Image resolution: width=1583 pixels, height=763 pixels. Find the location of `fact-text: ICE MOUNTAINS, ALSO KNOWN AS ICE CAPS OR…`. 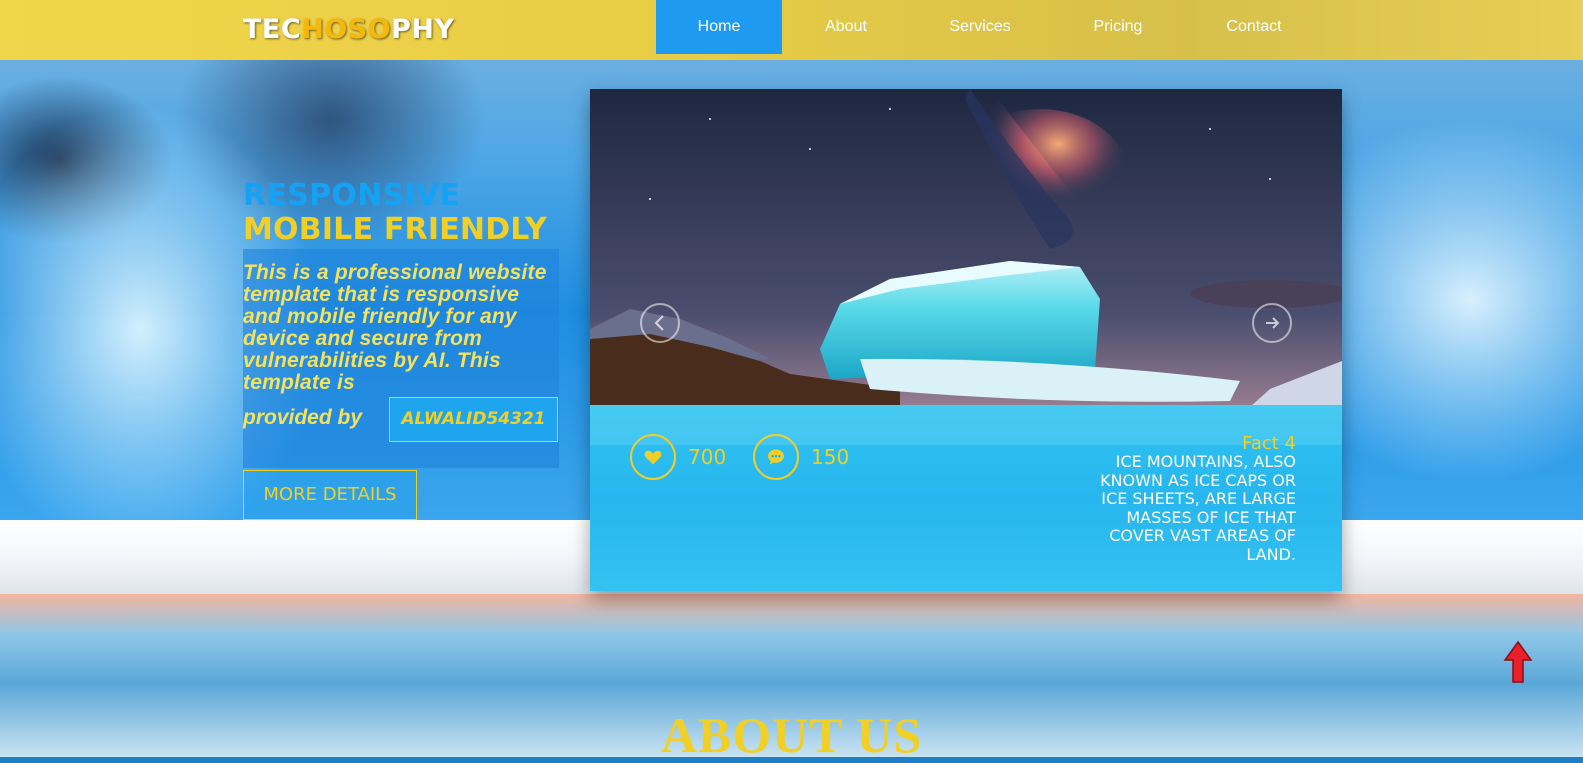

fact-text: ICE MOUNTAINS, ALSO KNOWN AS ICE CAPS OR… is located at coordinates (1198, 508).